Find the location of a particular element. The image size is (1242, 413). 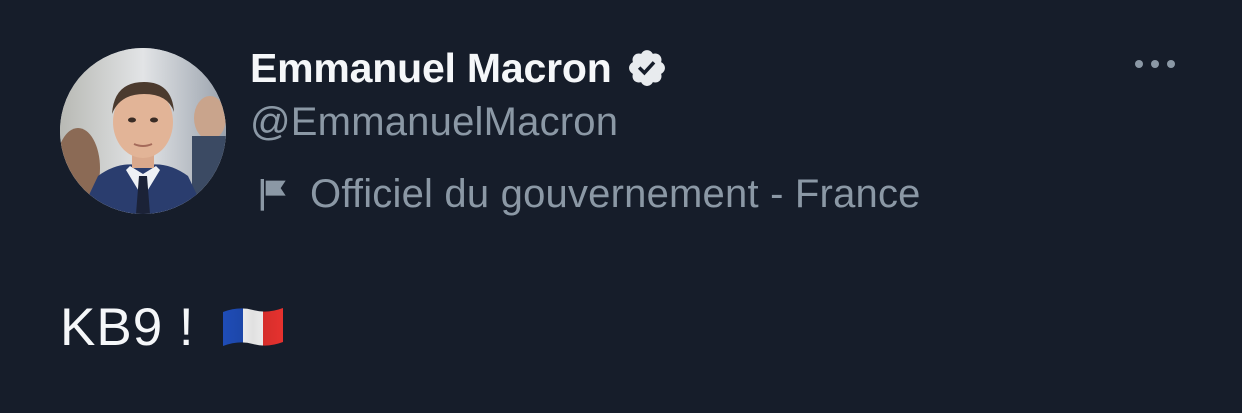

flag-outline-icon is located at coordinates (274, 194).